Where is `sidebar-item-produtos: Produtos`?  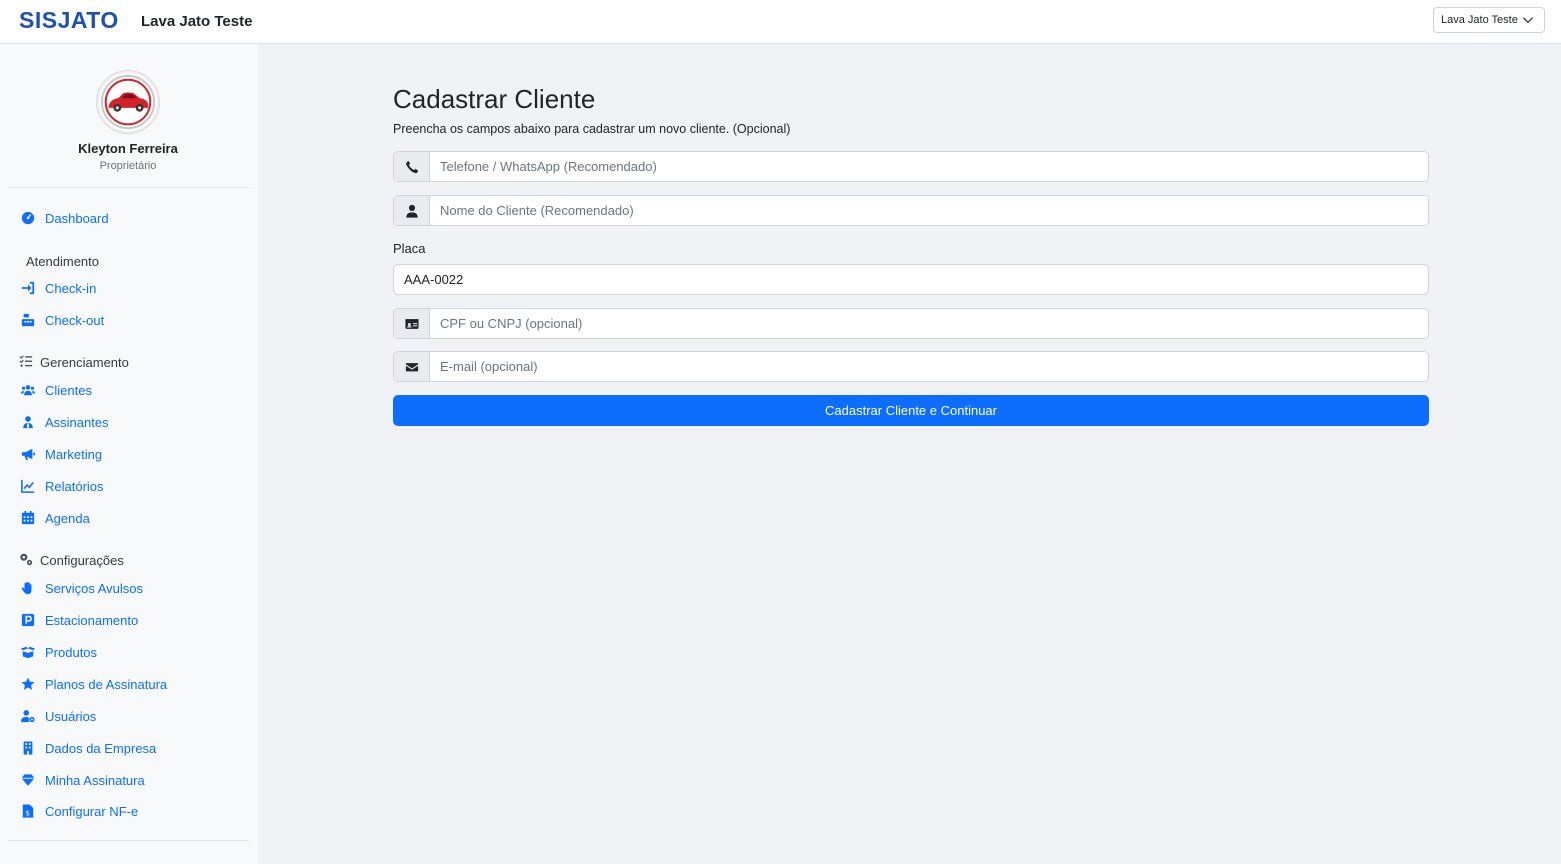 sidebar-item-produtos: Produtos is located at coordinates (58, 652).